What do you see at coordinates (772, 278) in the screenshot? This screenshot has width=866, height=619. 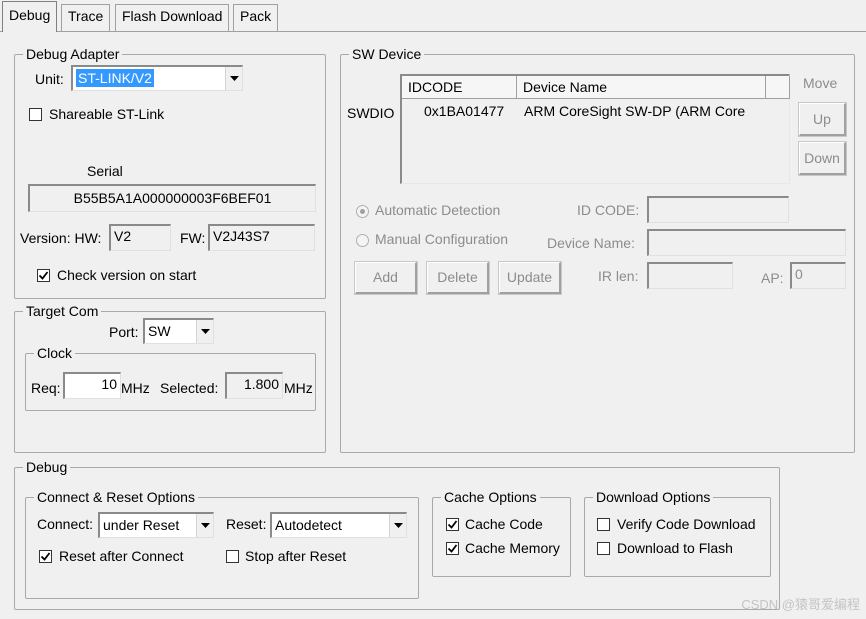 I see `ap-label: AP:` at bounding box center [772, 278].